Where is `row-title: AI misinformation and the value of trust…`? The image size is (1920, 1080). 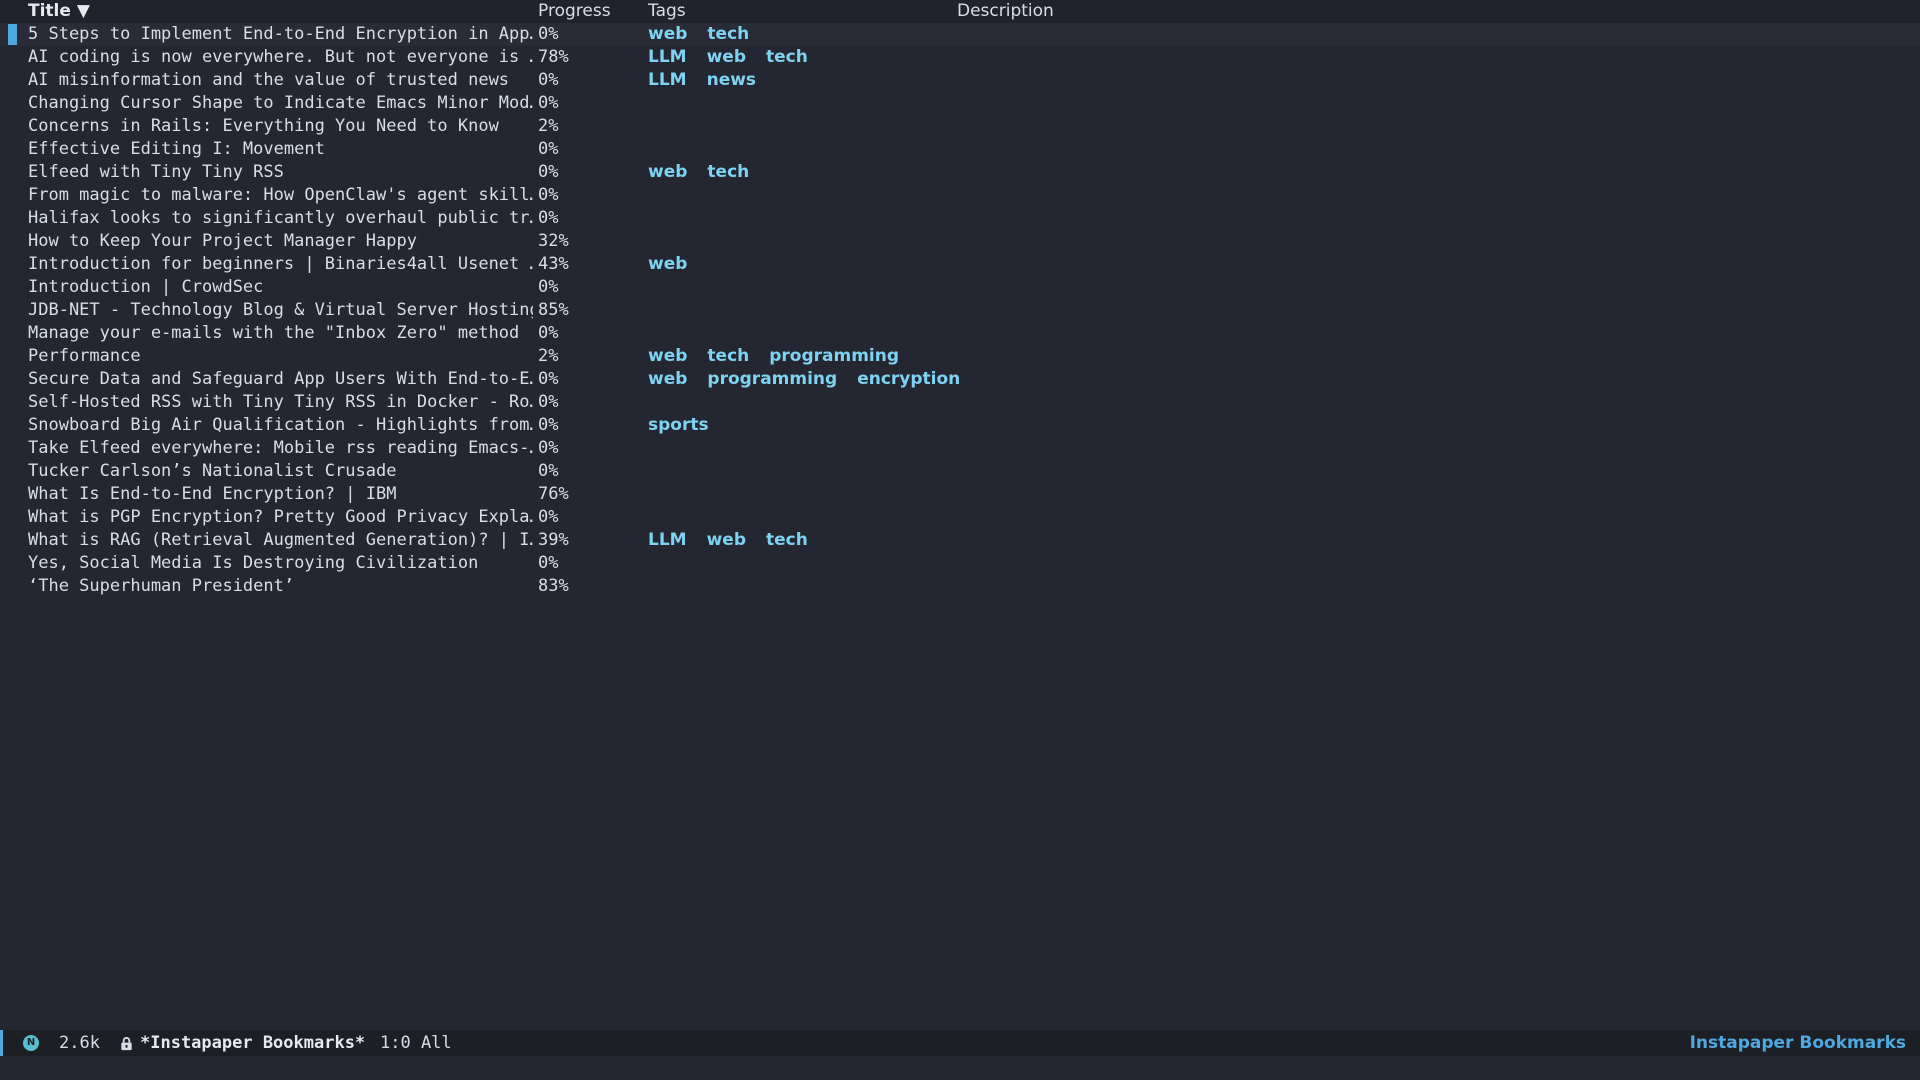
row-title: AI misinformation and the value of trust… is located at coordinates (280, 80).